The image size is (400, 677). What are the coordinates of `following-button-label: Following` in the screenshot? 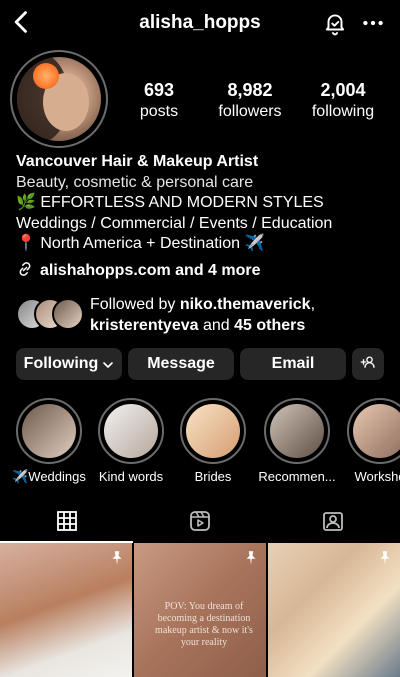 It's located at (61, 363).